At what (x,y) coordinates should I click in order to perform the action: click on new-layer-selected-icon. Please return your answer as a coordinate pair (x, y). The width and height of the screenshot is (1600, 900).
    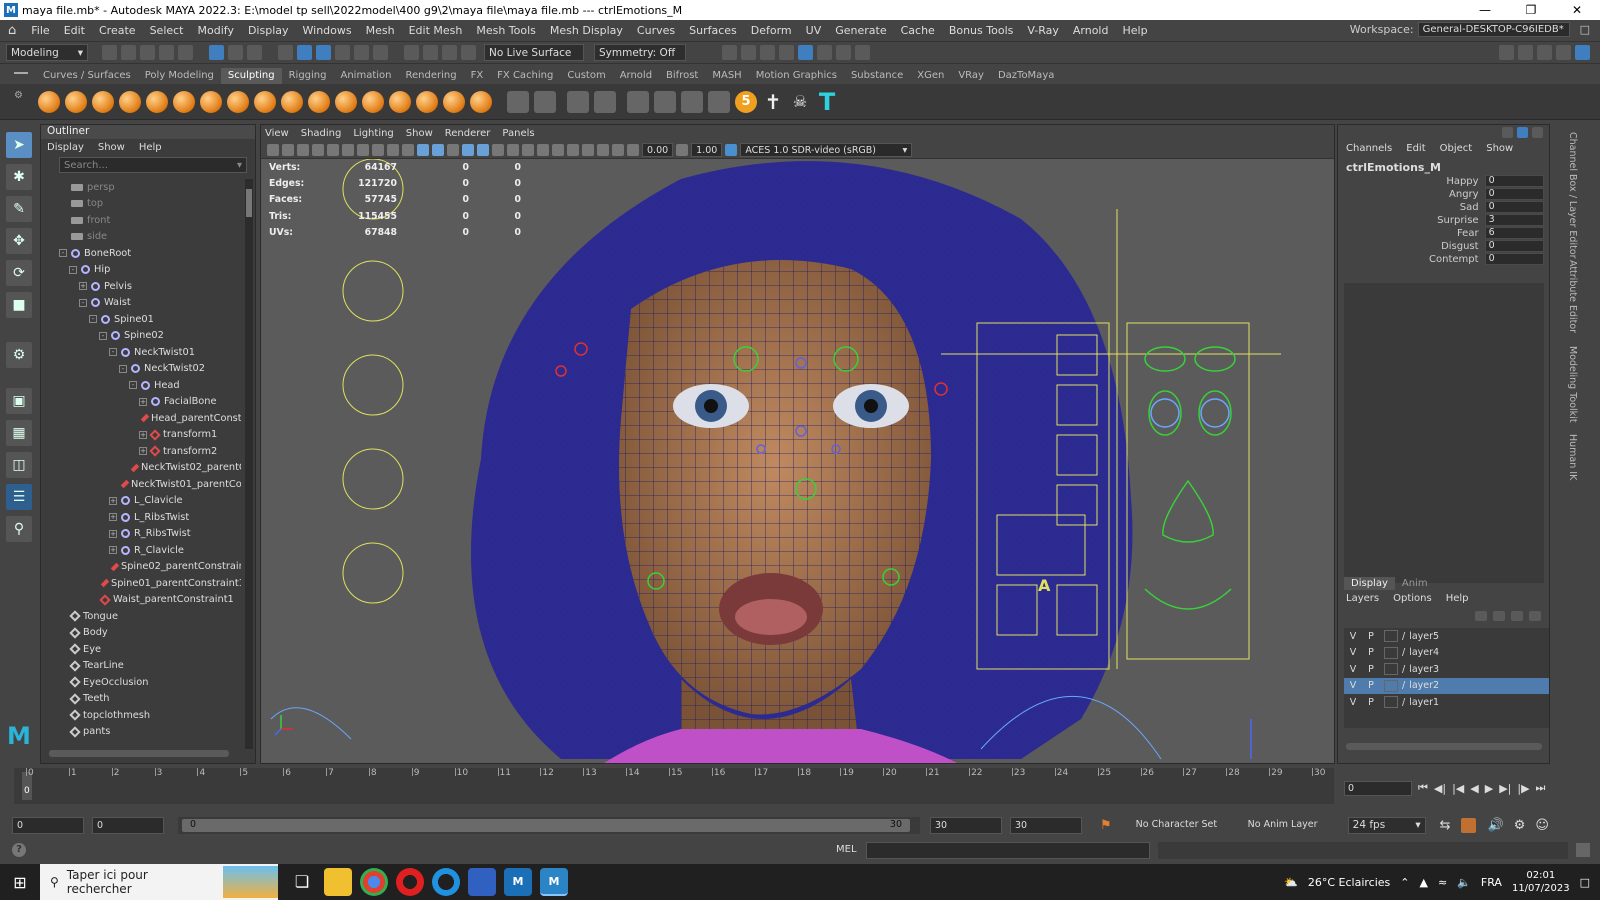
    Looking at the image, I should click on (1535, 616).